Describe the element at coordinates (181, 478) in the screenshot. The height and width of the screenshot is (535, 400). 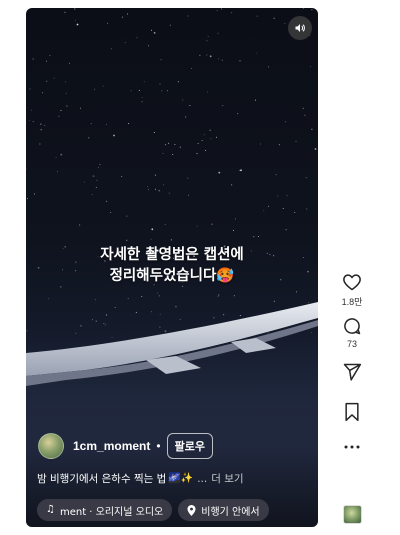
I see `caption-emoji: 🌌✨` at that location.